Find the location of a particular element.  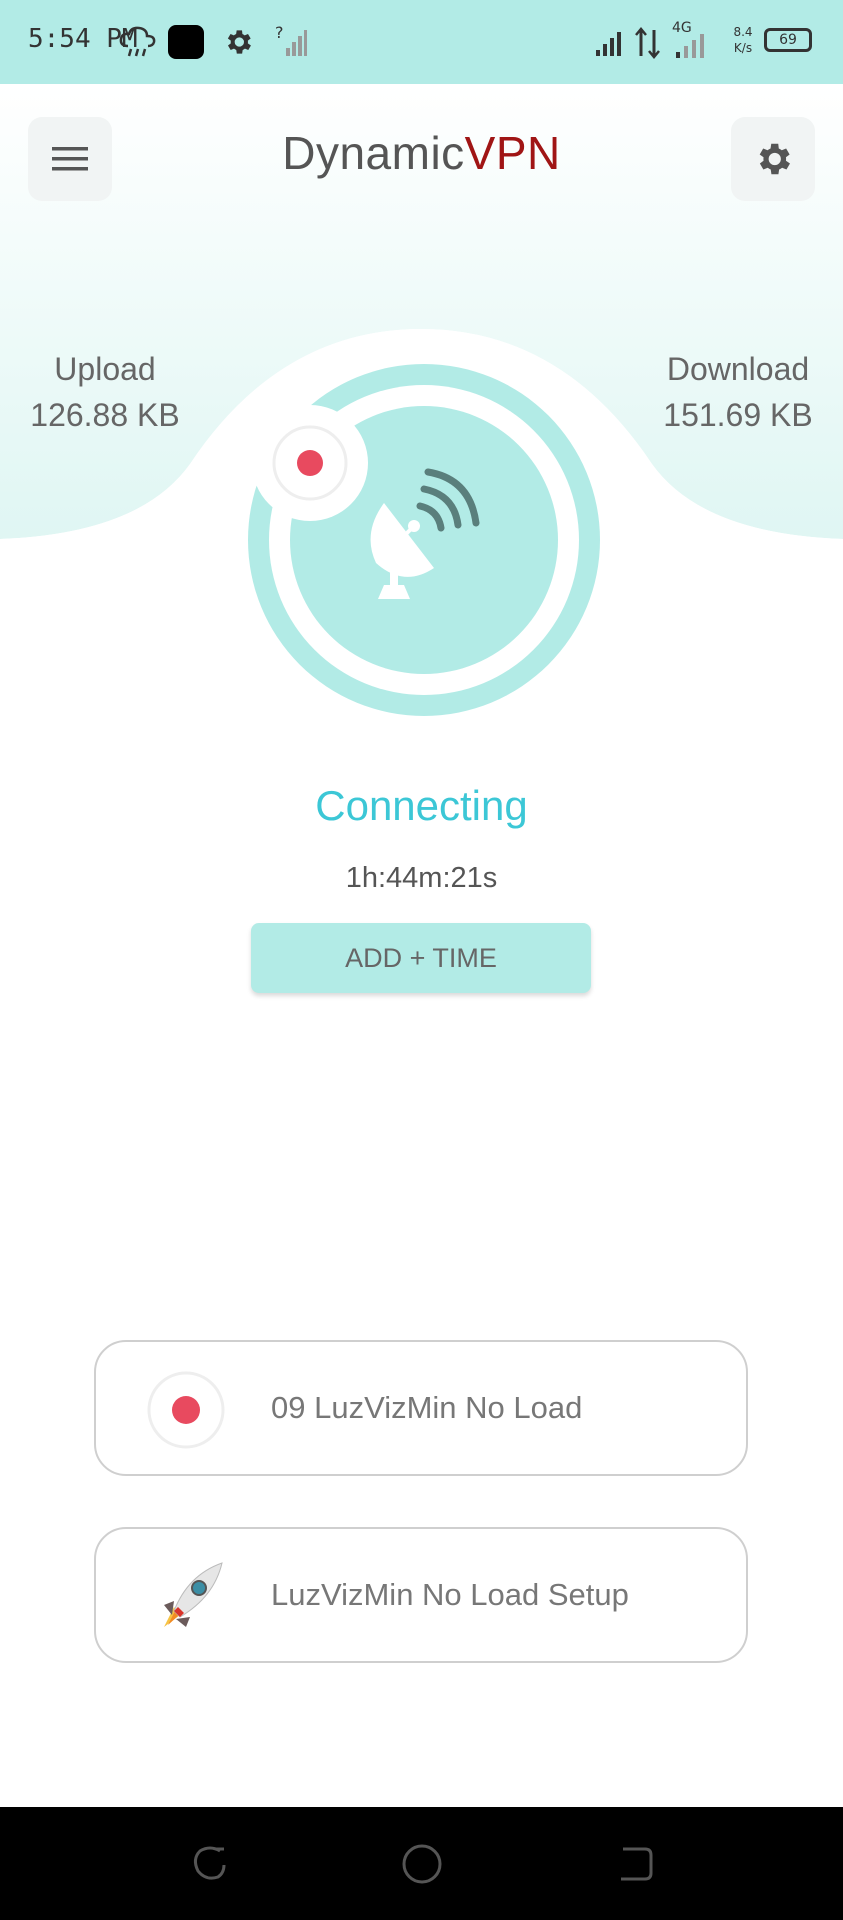

speed-unit: K/s is located at coordinates (743, 48).